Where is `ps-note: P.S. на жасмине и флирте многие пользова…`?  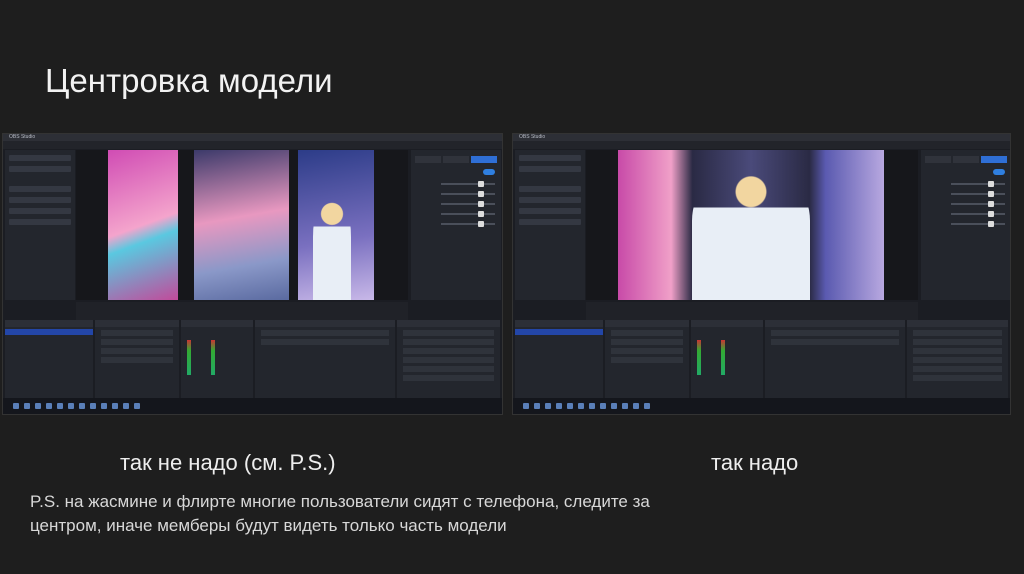 ps-note: P.S. на жасмине и флирте многие пользова… is located at coordinates (340, 513).